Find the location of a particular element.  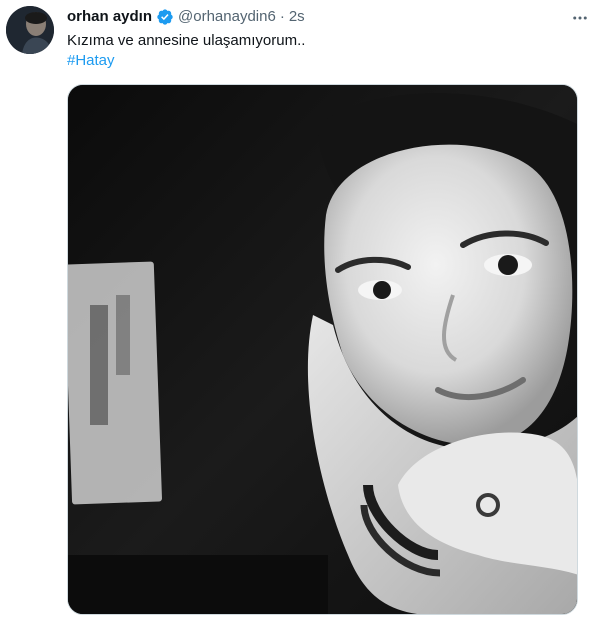

author-display-name: orhan aydın is located at coordinates (109, 17).